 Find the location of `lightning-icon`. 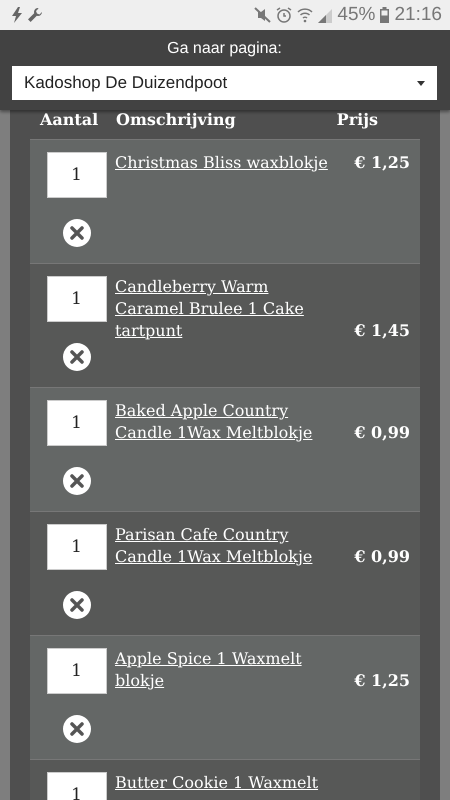

lightning-icon is located at coordinates (17, 15).